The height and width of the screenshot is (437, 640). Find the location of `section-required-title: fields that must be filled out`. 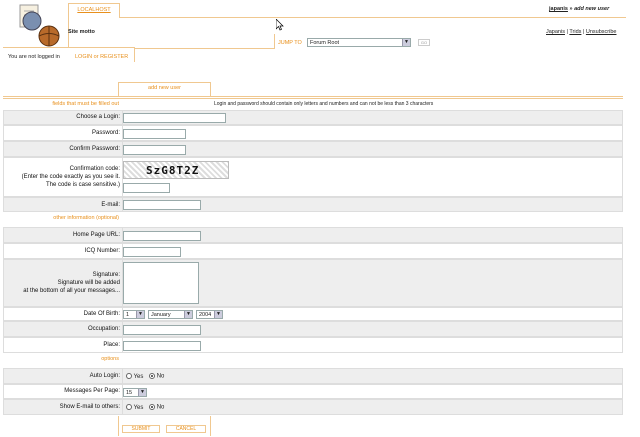

section-required-title: fields that must be filled out is located at coordinates (85, 104).